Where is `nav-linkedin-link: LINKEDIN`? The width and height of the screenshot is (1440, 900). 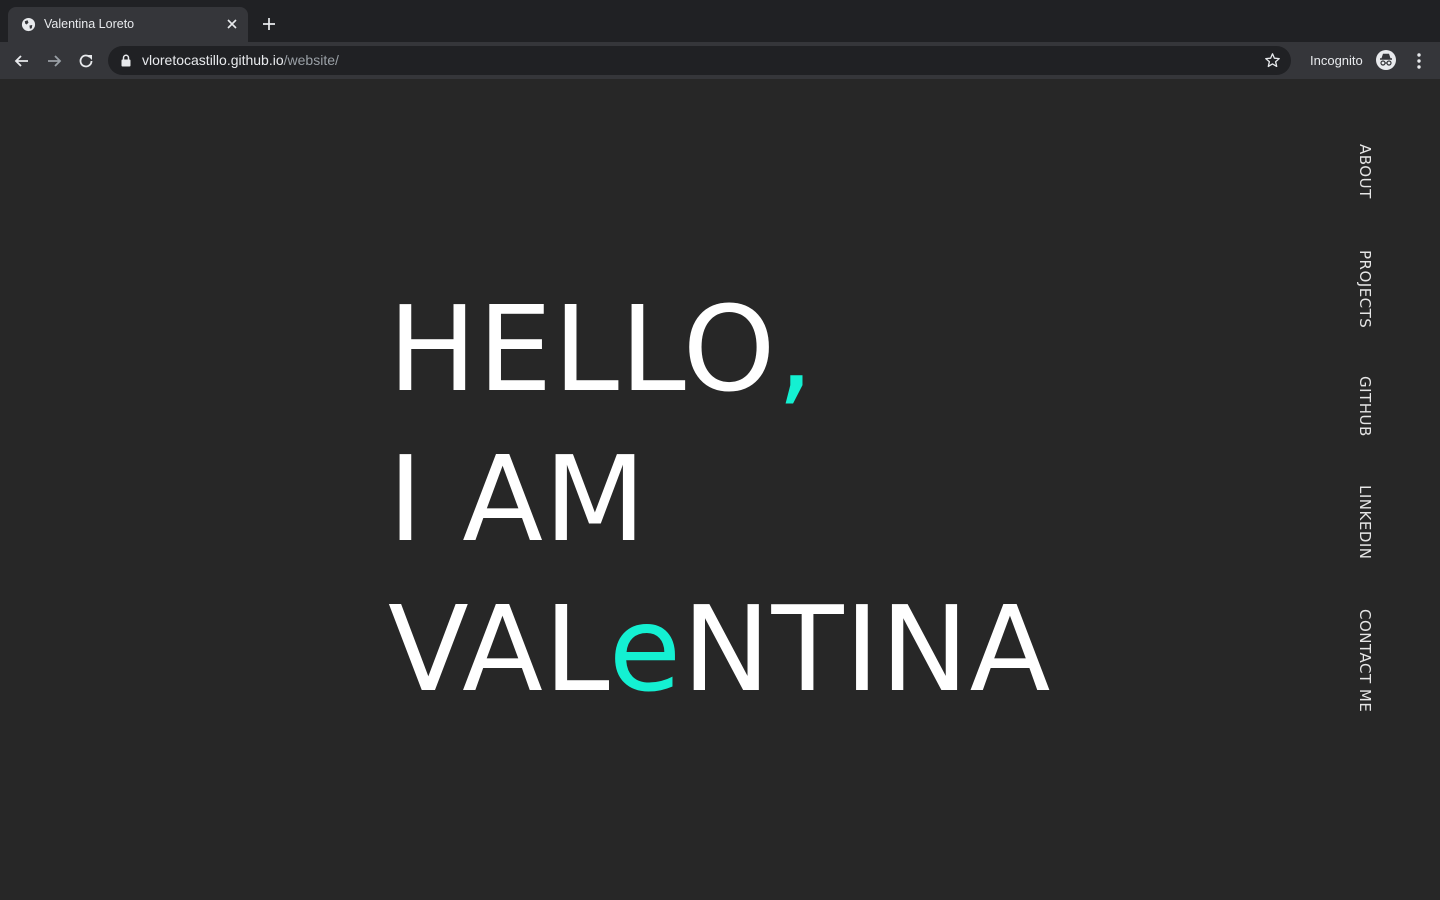
nav-linkedin-link: LINKEDIN is located at coordinates (1365, 522).